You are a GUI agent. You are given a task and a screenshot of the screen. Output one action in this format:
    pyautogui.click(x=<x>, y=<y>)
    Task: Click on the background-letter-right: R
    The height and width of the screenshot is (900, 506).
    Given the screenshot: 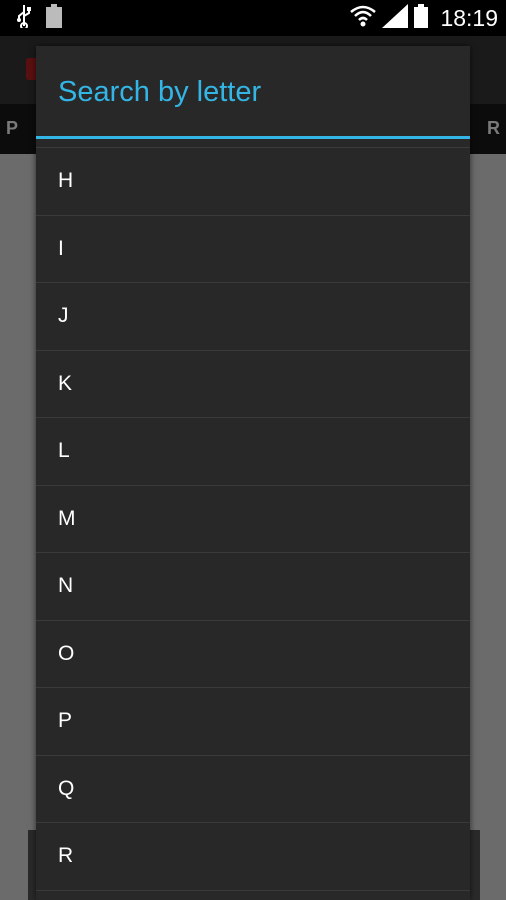 What is the action you would take?
    pyautogui.click(x=493, y=128)
    